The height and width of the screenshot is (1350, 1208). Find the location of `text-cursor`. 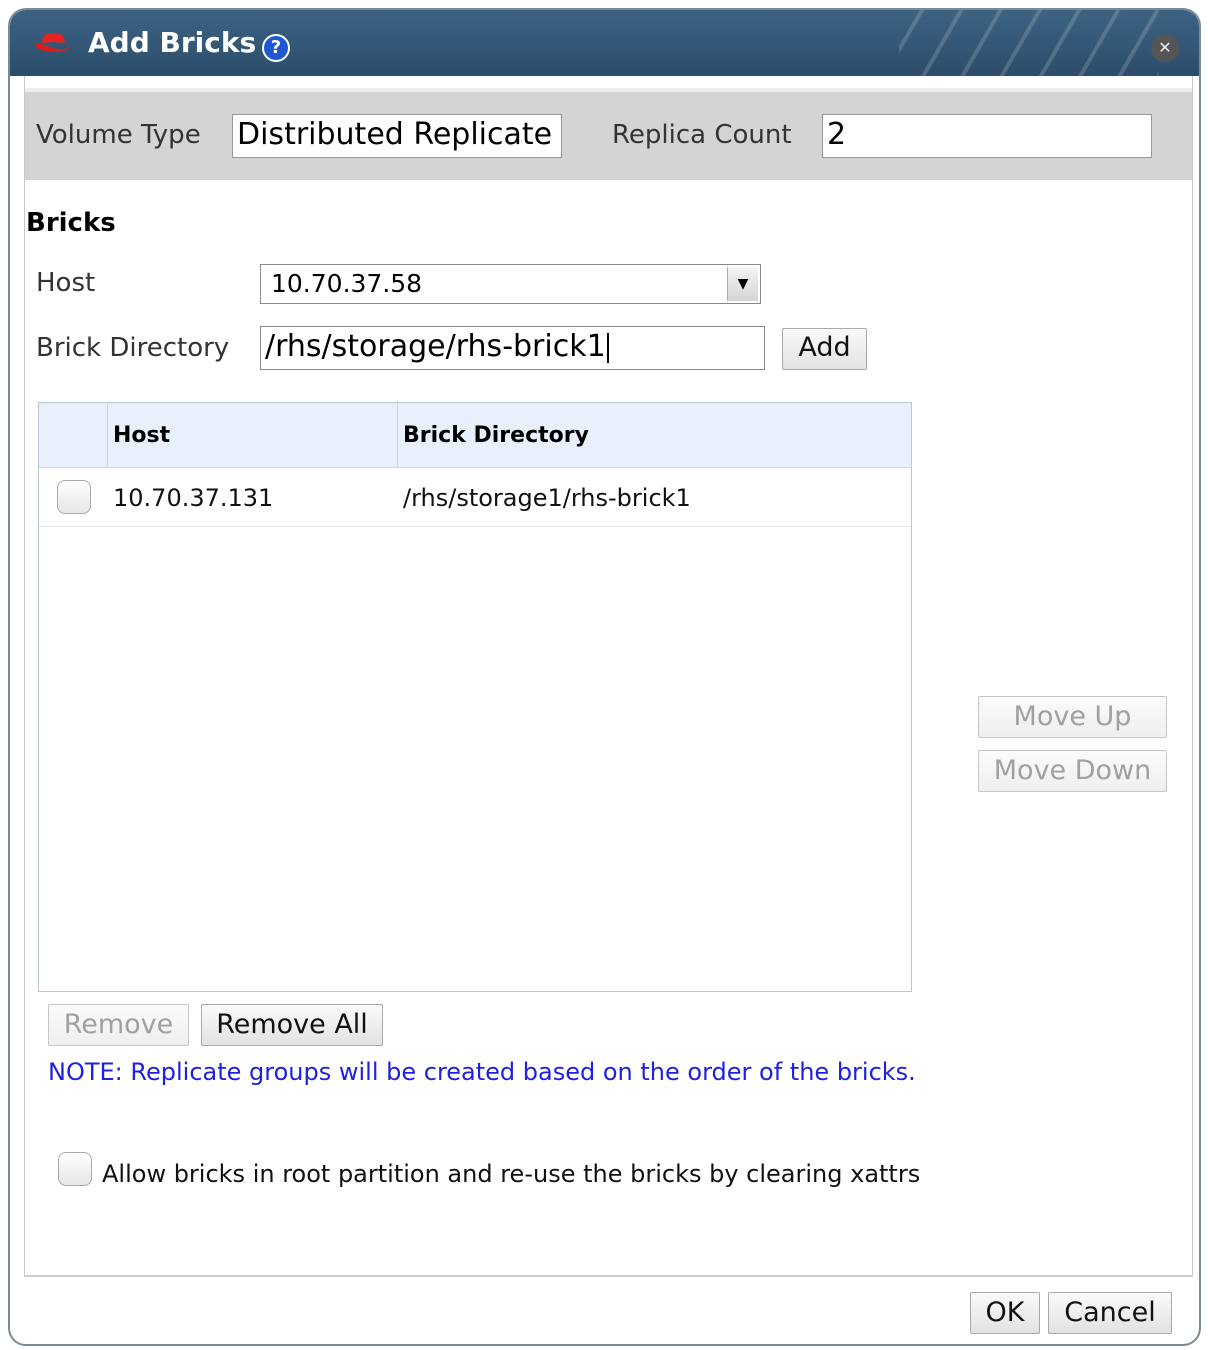

text-cursor is located at coordinates (607, 347).